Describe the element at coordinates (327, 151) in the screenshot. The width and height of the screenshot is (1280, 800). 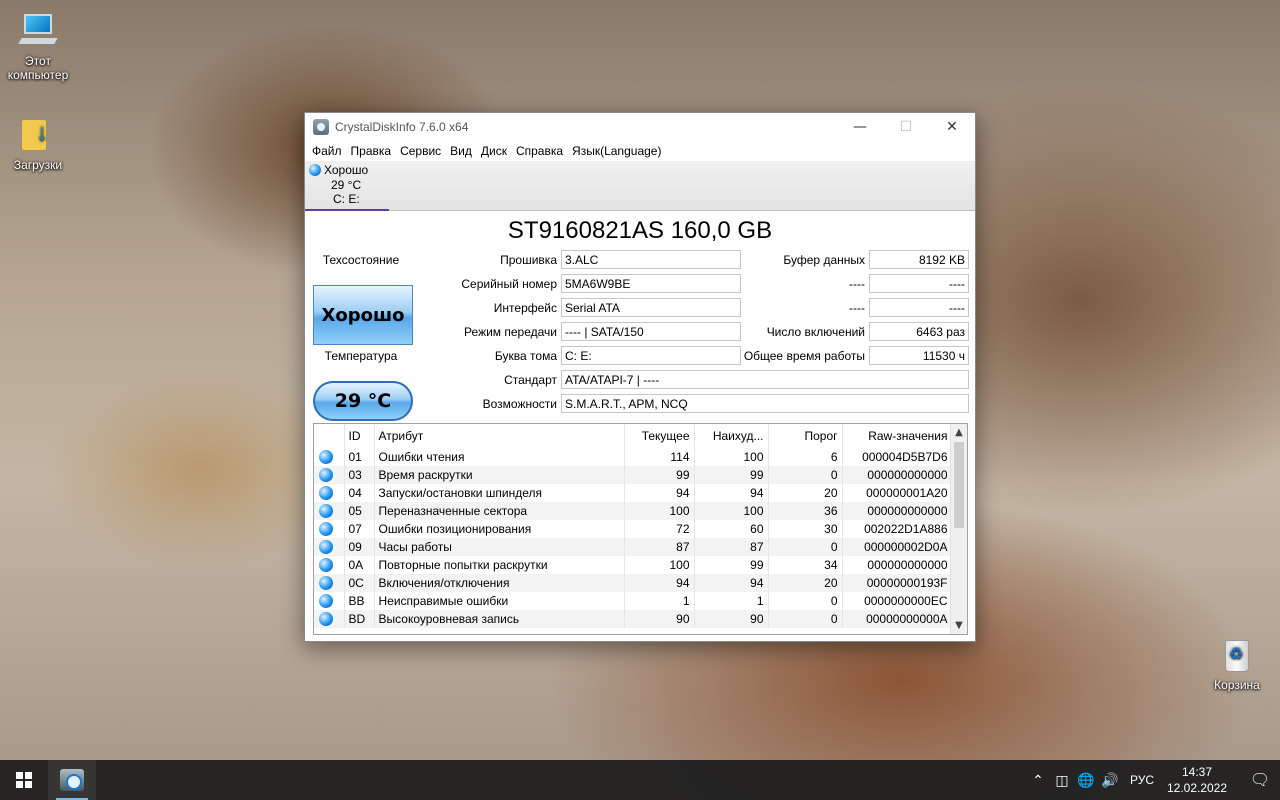
I see `menu-file: Файл` at that location.